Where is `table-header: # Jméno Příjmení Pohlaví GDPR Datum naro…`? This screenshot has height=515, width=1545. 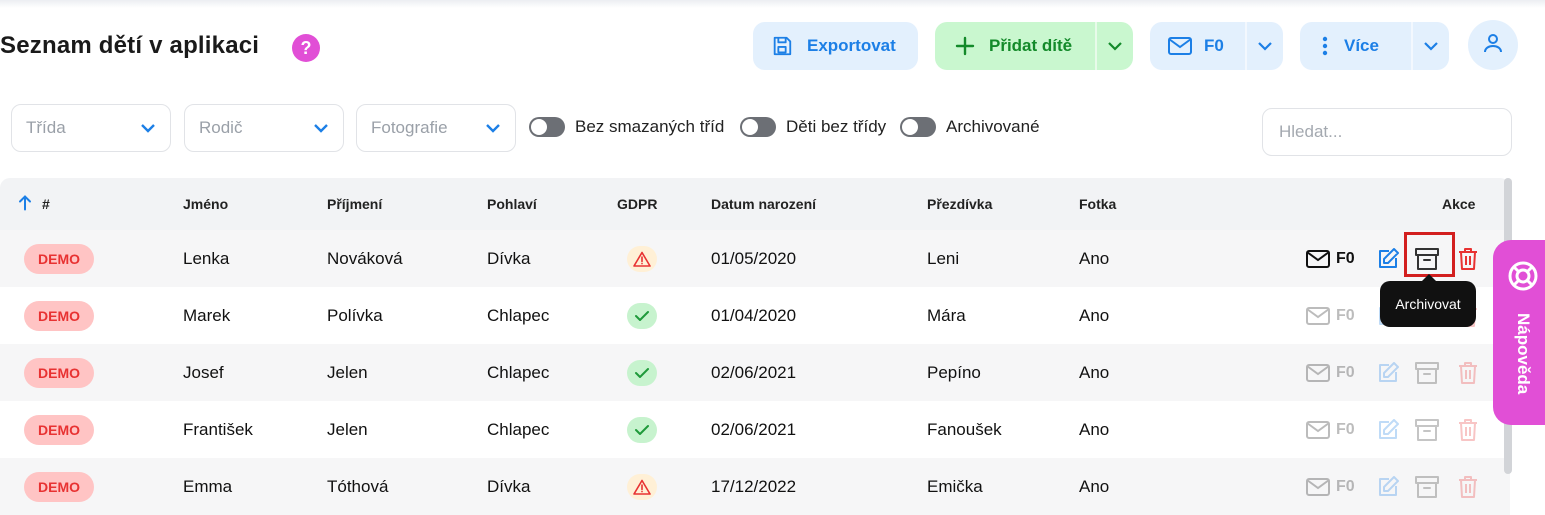
table-header: # Jméno Příjmení Pohlaví GDPR Datum naro… is located at coordinates (755, 204).